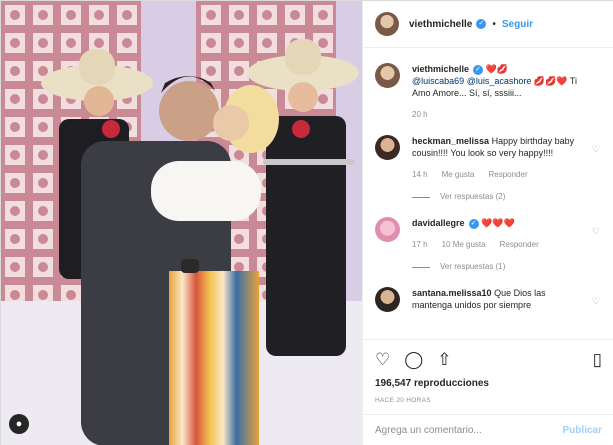 The height and width of the screenshot is (445, 613). What do you see at coordinates (582, 430) in the screenshot?
I see `publish-button: Publicar` at bounding box center [582, 430].